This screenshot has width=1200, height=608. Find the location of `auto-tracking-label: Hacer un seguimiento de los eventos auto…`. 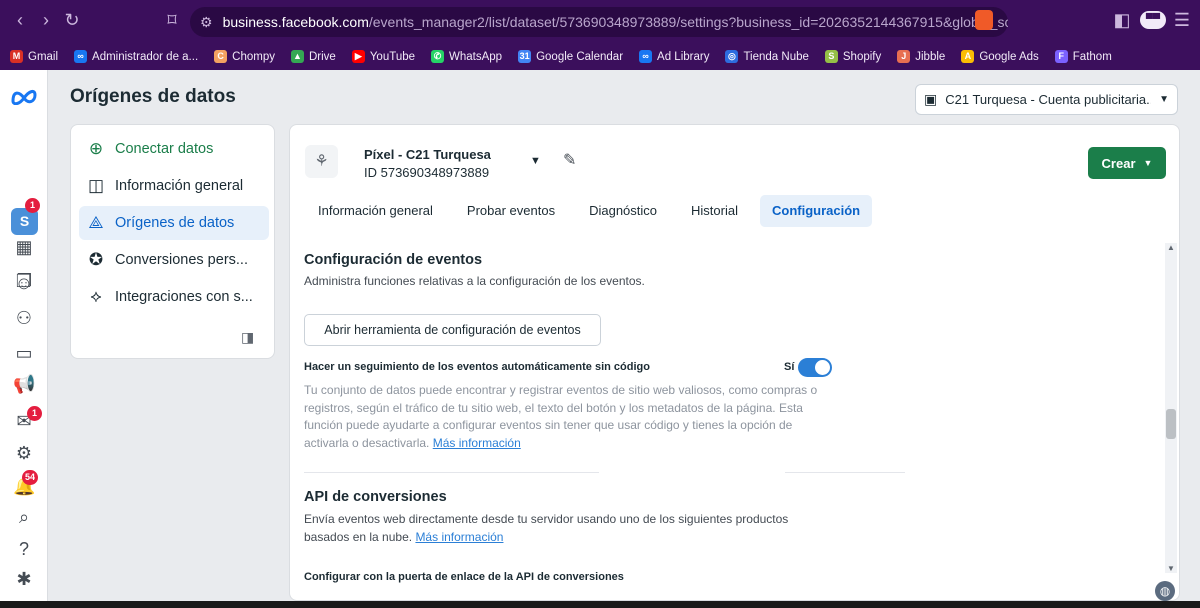

auto-tracking-label: Hacer un seguimiento de los eventos auto… is located at coordinates (477, 367).